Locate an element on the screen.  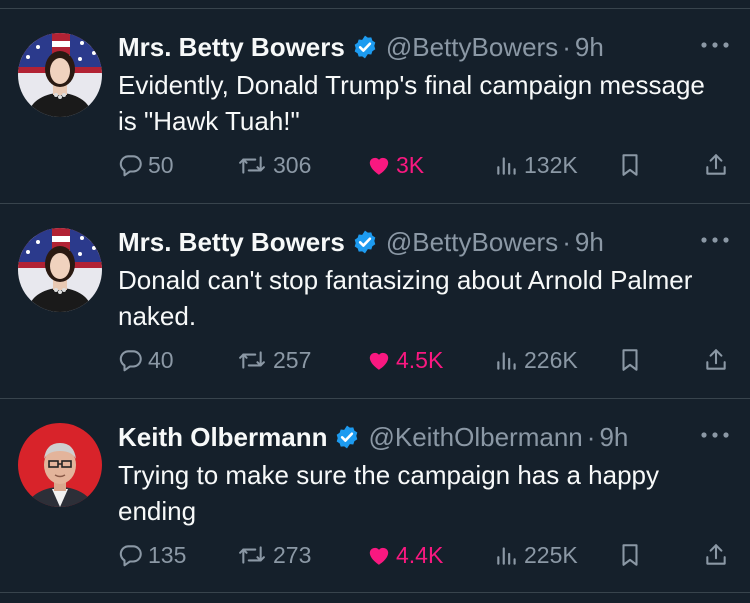
retweet-count: 273 is located at coordinates (292, 554).